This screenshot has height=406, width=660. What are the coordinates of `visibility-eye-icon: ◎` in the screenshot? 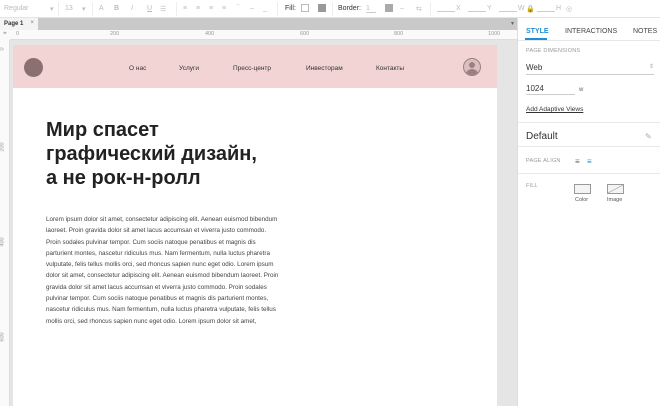 It's located at (569, 9).